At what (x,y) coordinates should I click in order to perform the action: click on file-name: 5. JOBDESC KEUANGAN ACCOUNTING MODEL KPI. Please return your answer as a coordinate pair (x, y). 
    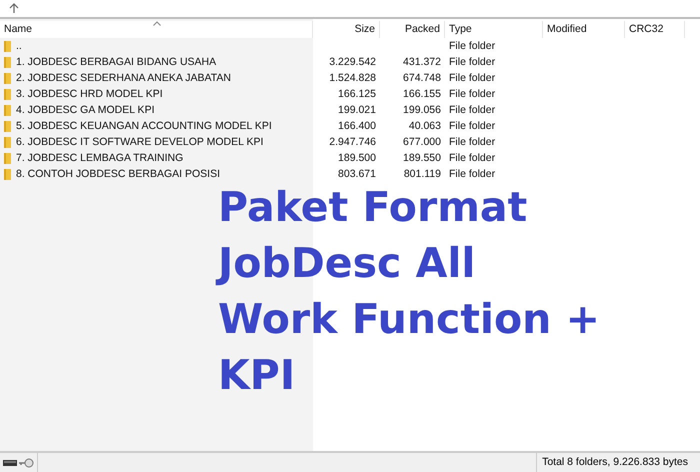
    Looking at the image, I should click on (144, 126).